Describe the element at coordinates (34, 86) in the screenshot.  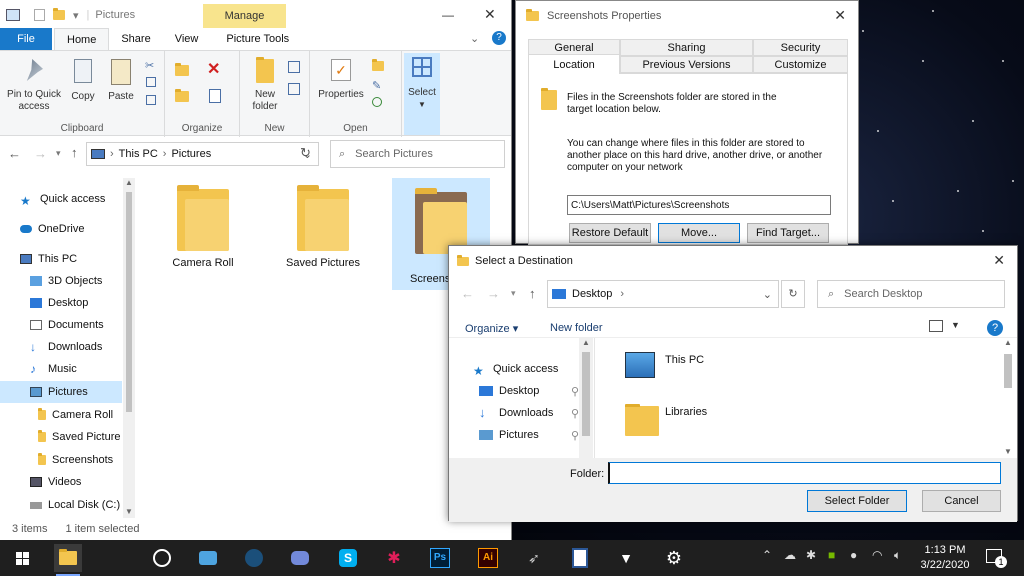
I see `pin-quick-access-button: Pin to Quick access` at that location.